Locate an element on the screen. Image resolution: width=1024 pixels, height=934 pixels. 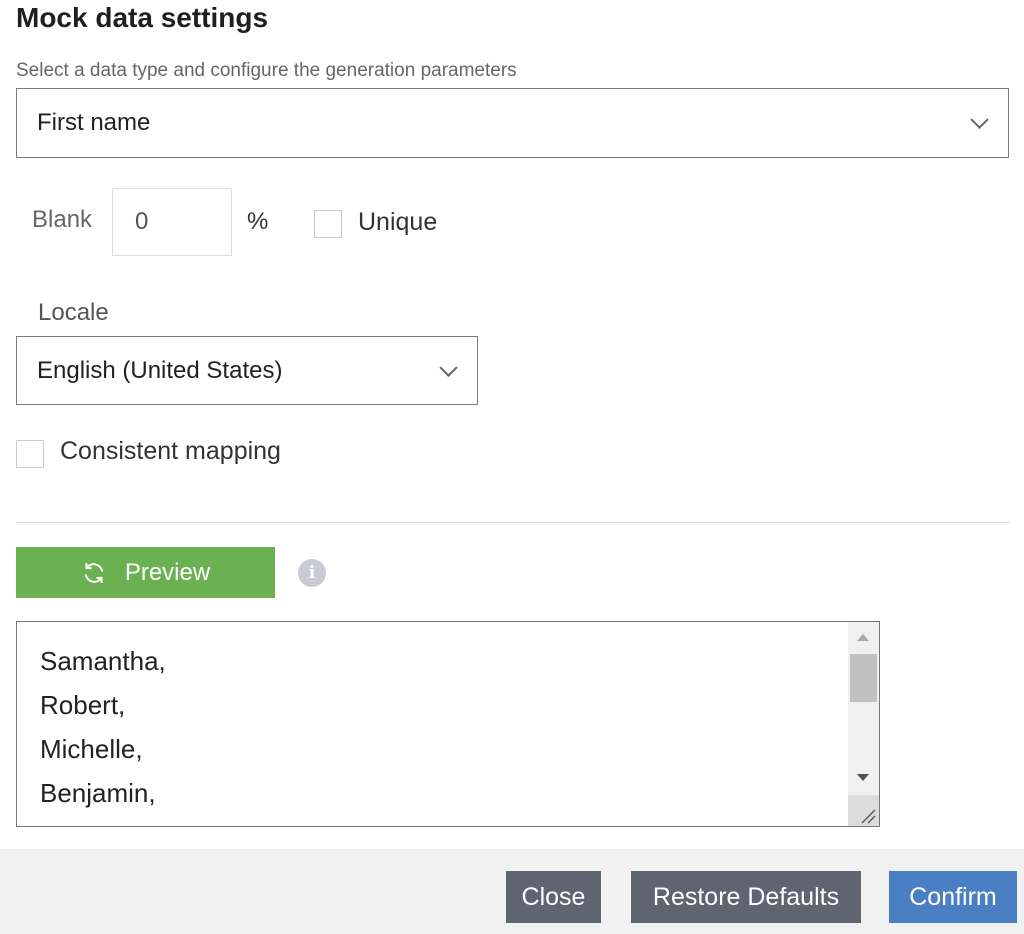
restore-defaults-button: Restore Defaults is located at coordinates (746, 897).